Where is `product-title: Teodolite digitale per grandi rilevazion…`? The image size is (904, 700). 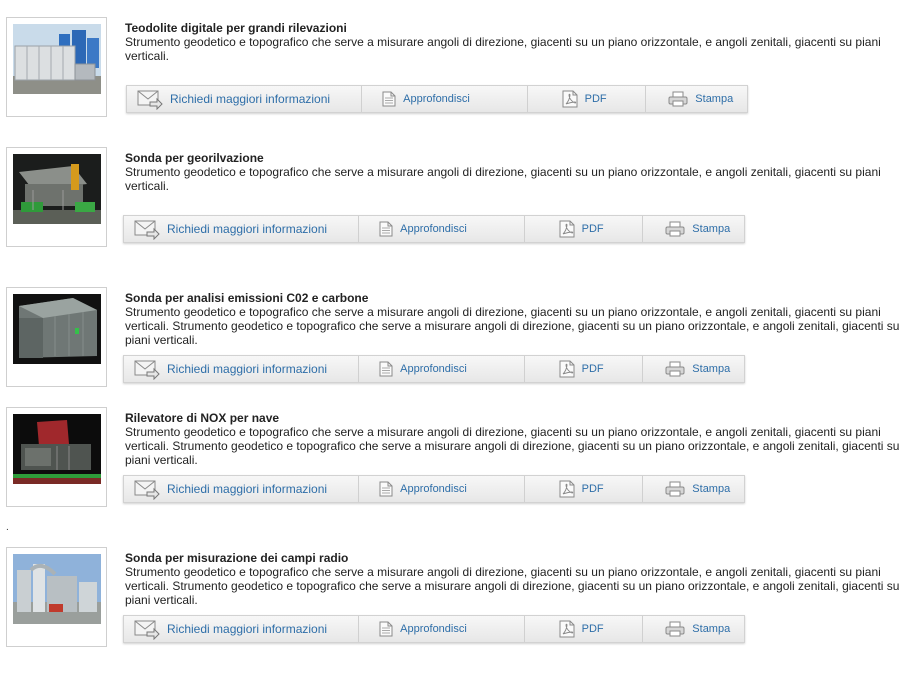 product-title: Teodolite digitale per grandi rilevazion… is located at coordinates (236, 28).